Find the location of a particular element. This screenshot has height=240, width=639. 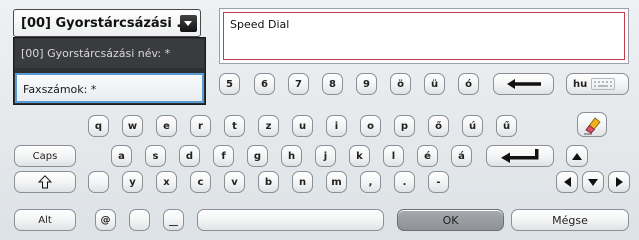

keyboard-icon is located at coordinates (603, 84).